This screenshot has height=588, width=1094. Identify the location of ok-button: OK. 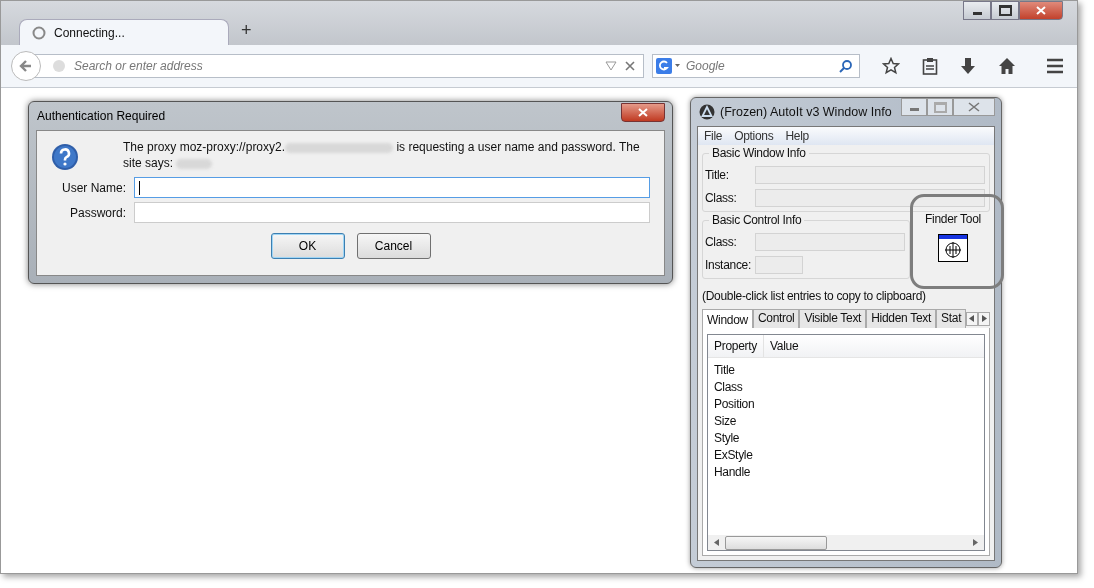
(307, 246).